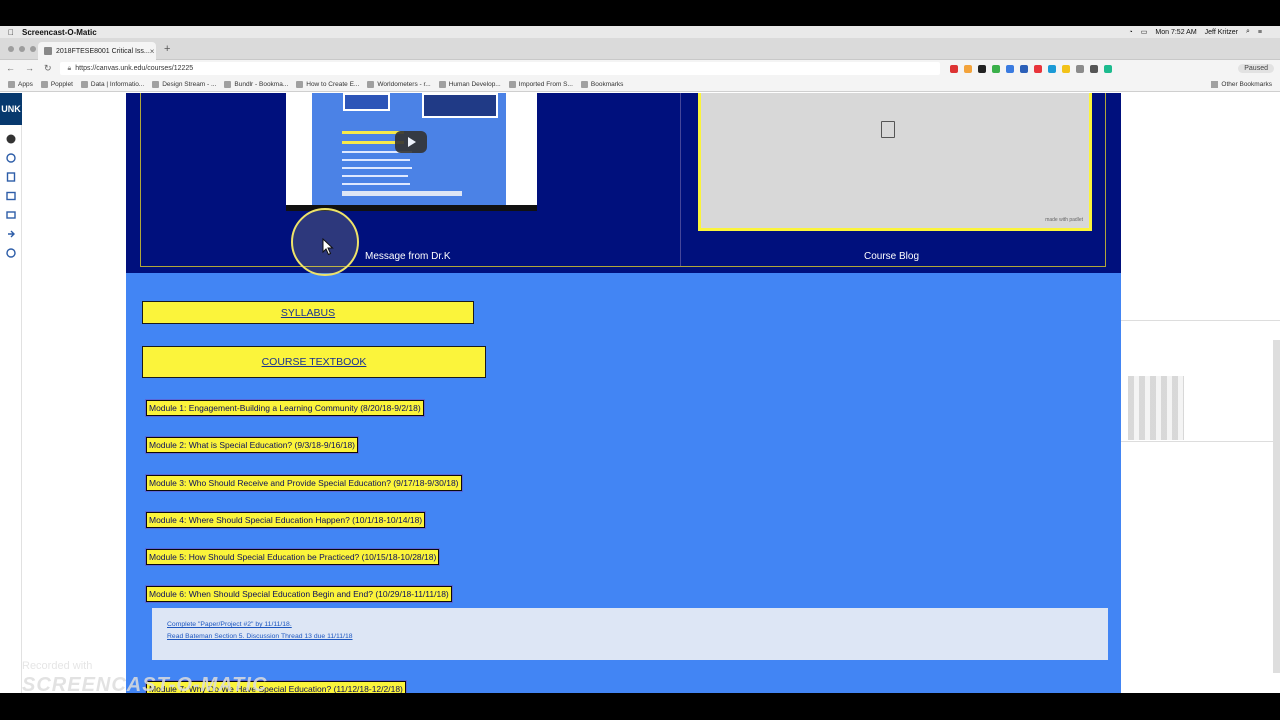 The width and height of the screenshot is (1280, 720). I want to click on forward-icon: →, so click(29, 68).